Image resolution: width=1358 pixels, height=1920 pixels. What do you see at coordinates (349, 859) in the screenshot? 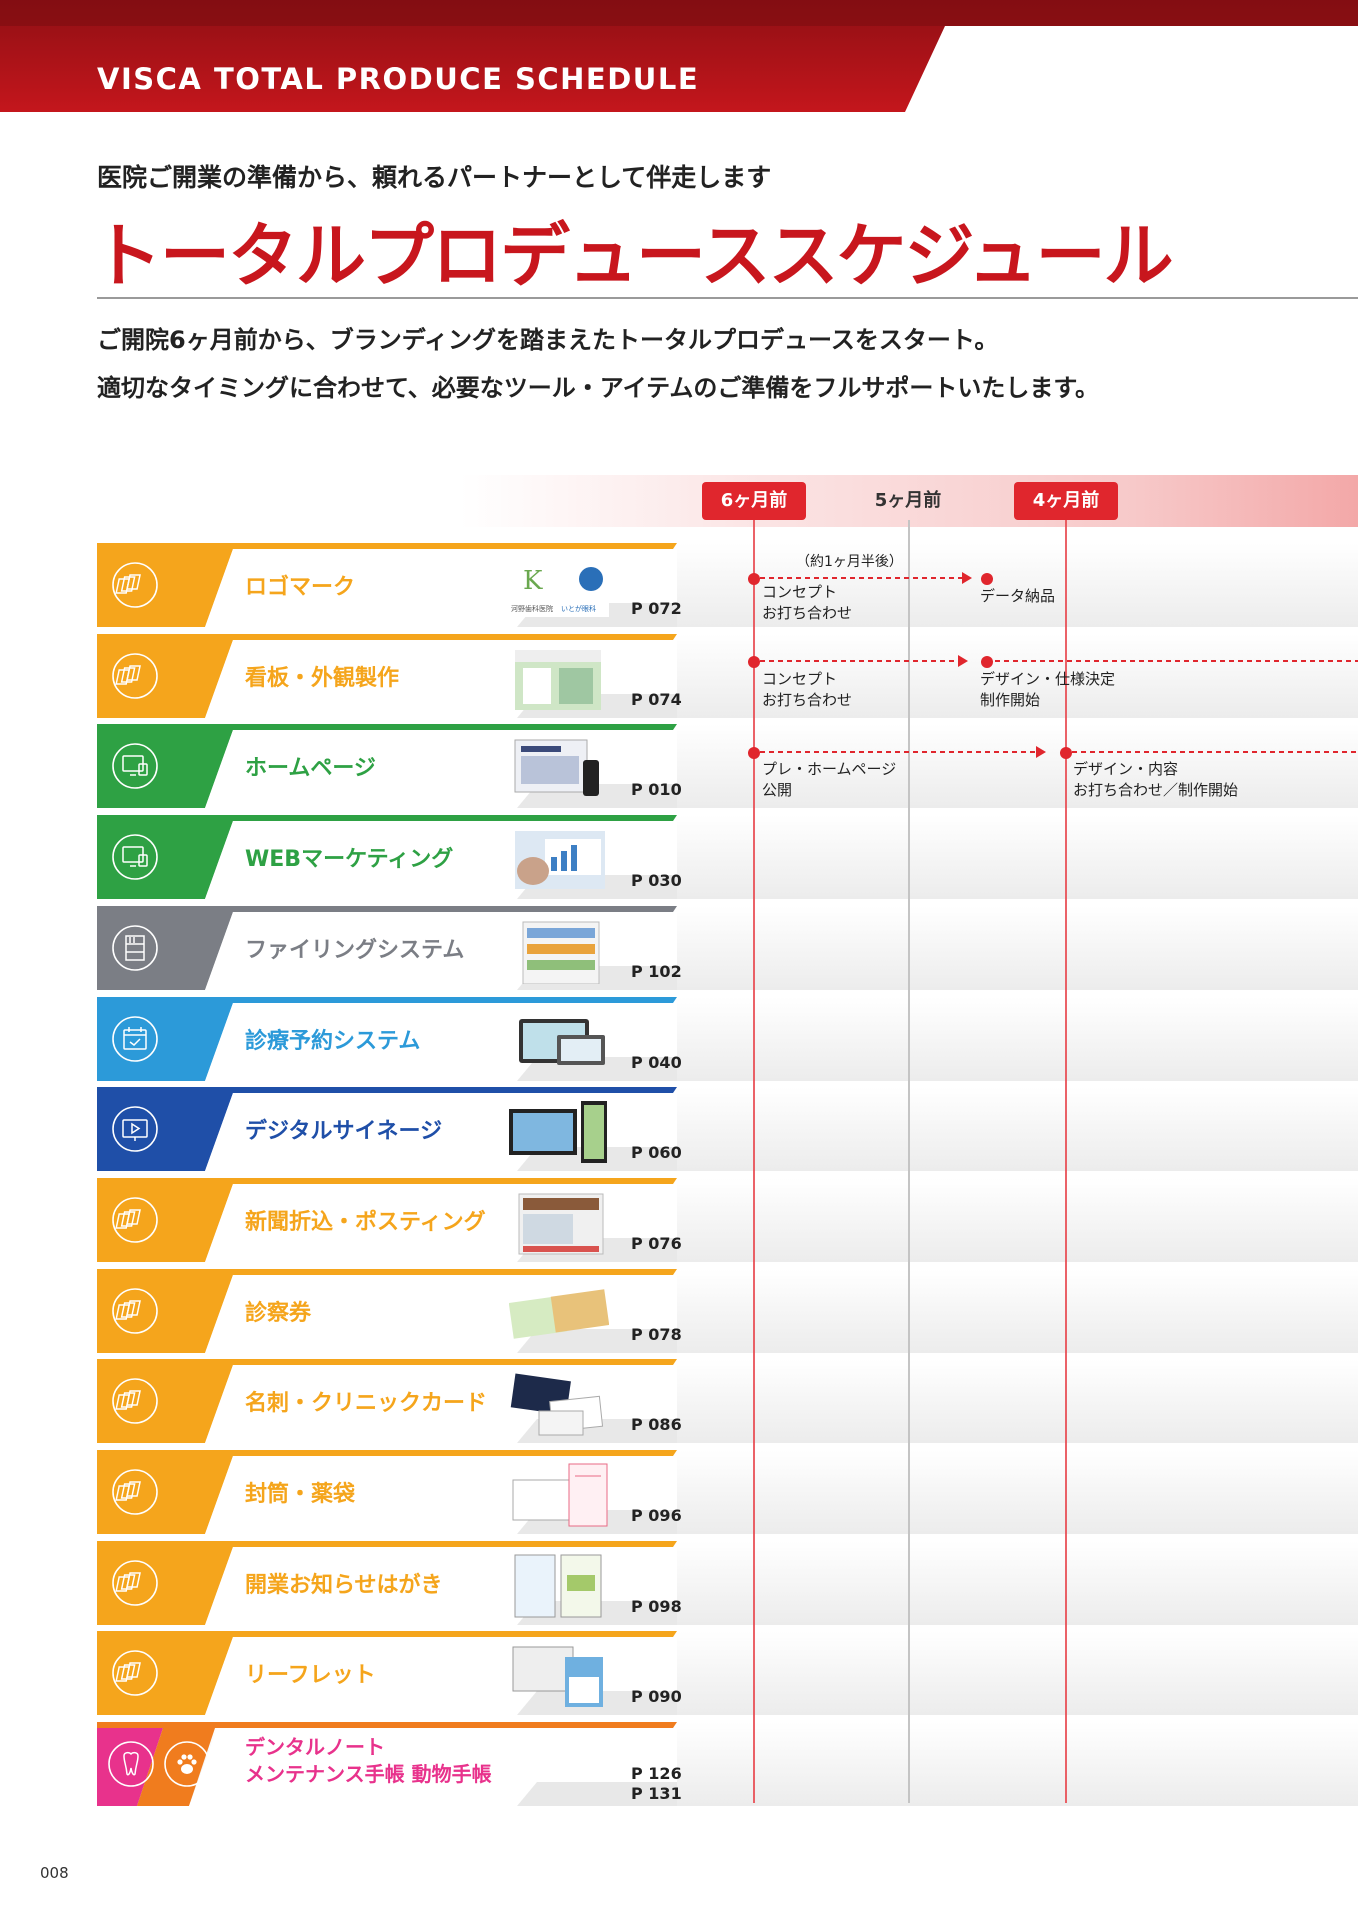
I see `row-label: WEBマーケティング` at bounding box center [349, 859].